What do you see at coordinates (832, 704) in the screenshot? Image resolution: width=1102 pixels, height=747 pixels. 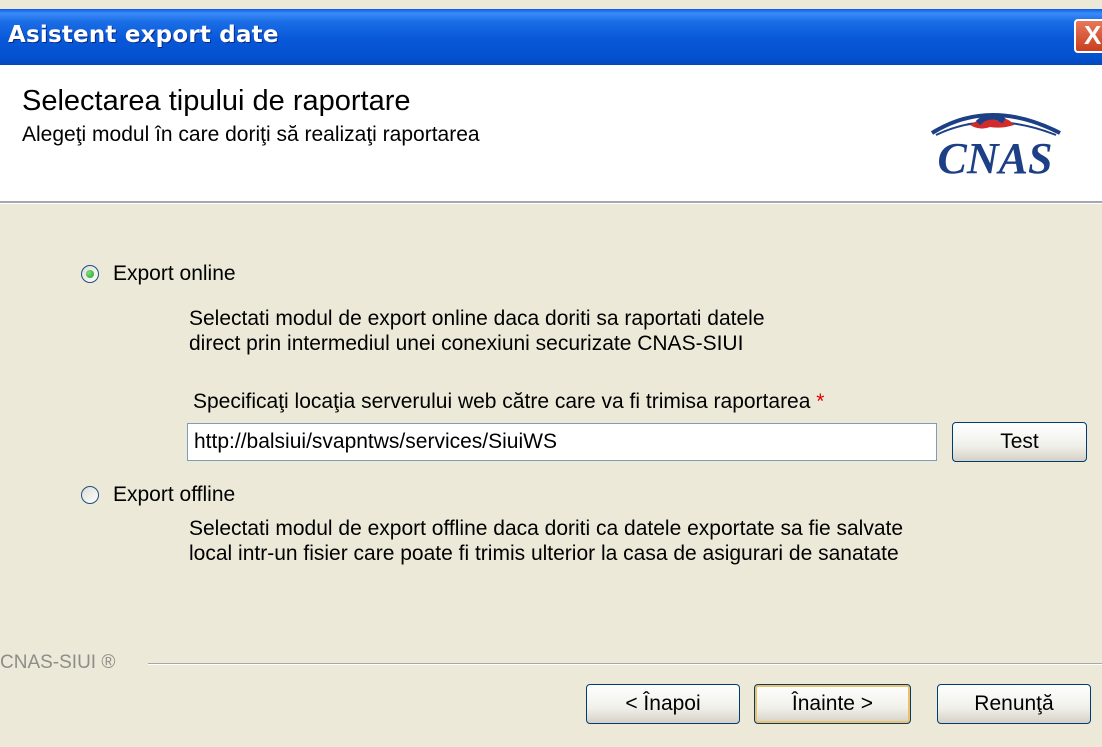 I see `next-button: Înainte >` at bounding box center [832, 704].